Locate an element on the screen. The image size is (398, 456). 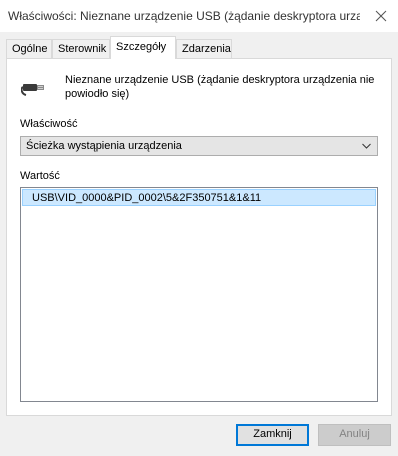
property-selected-value: Ścieżka wystąpienia urządzenia is located at coordinates (104, 146).